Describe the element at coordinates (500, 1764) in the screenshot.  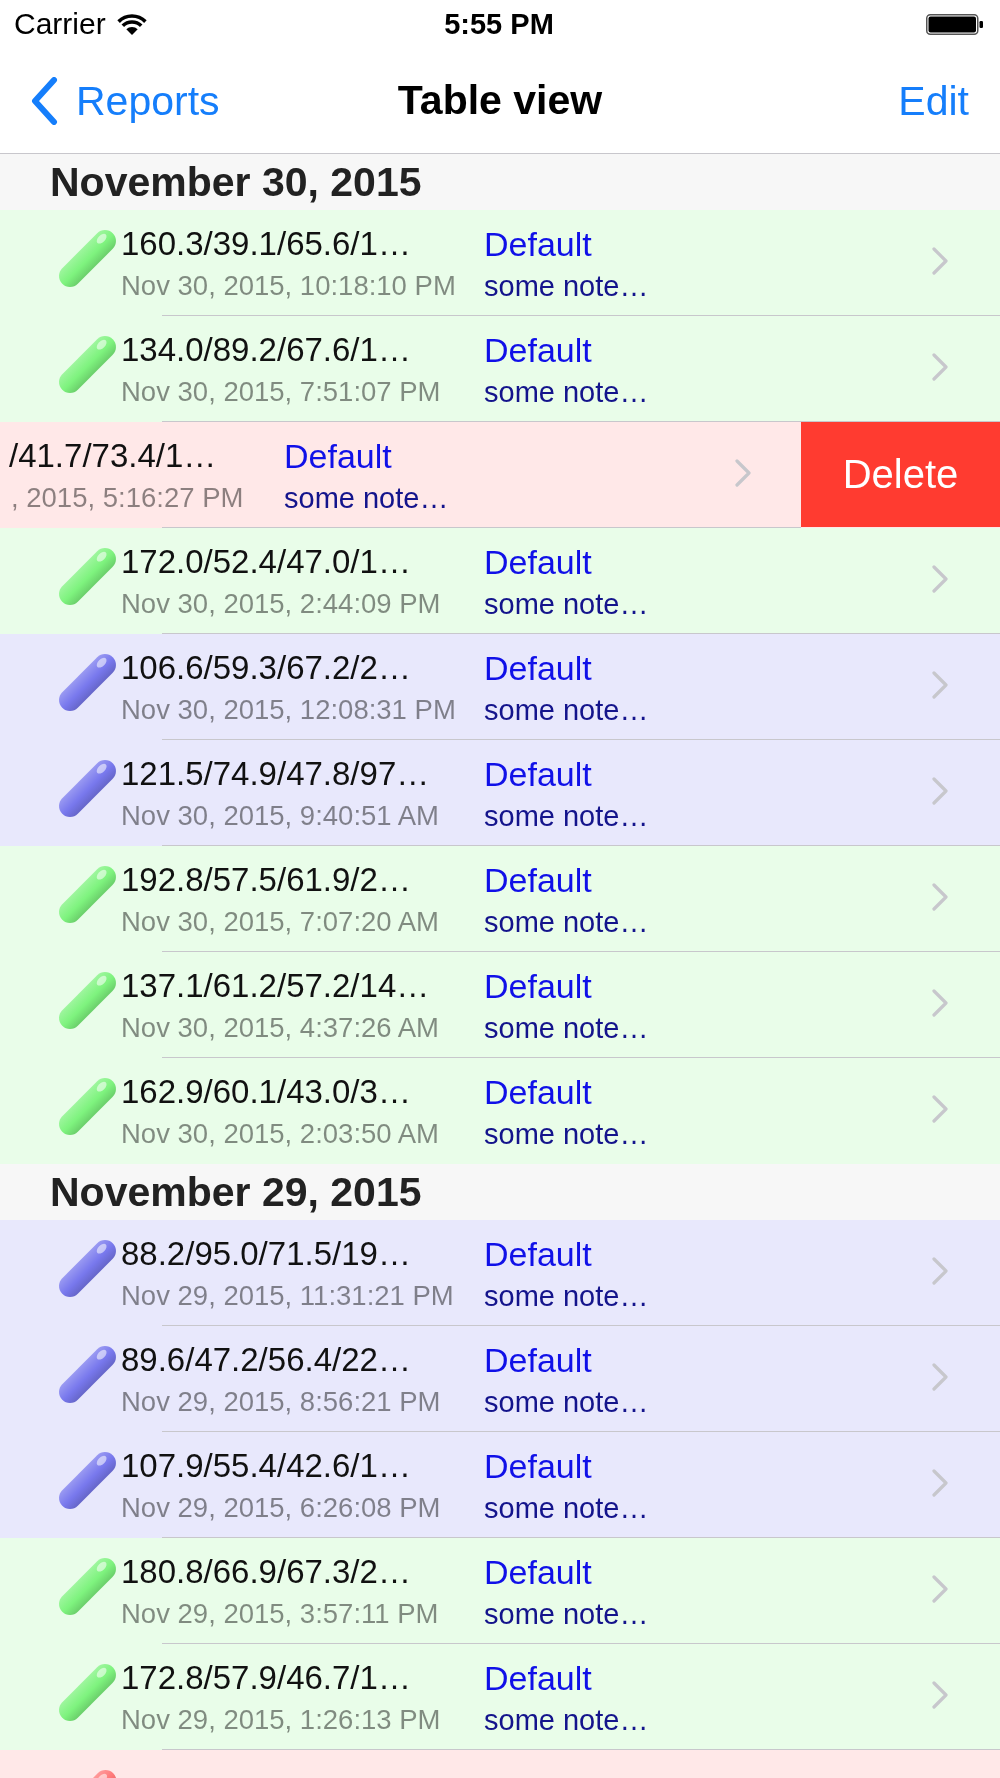
I see `table-row` at that location.